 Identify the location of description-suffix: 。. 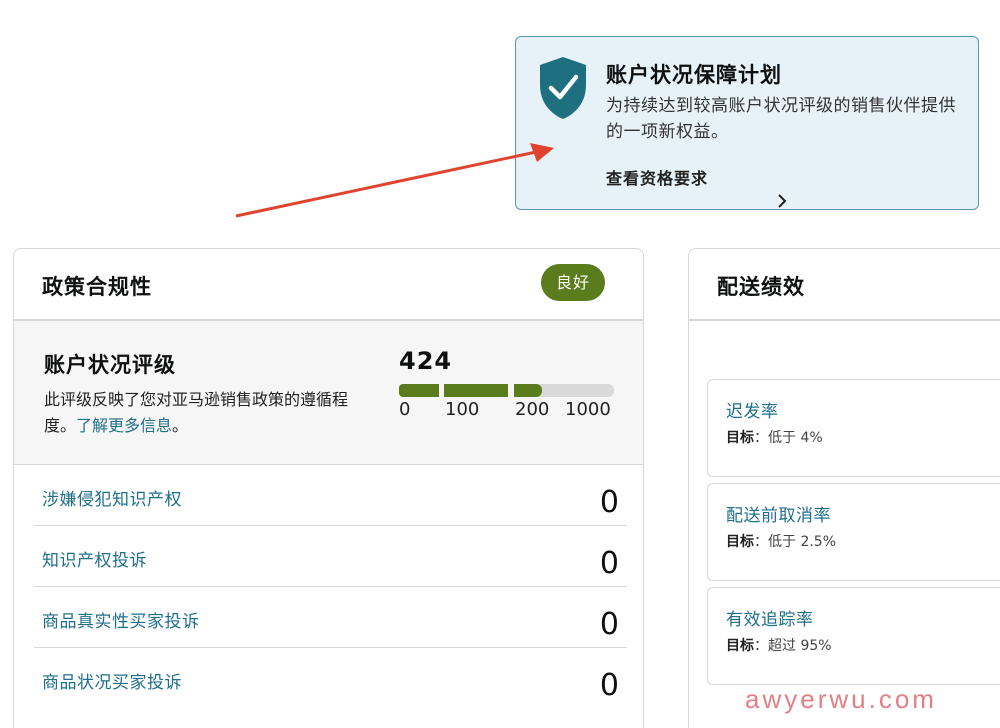
(180, 425).